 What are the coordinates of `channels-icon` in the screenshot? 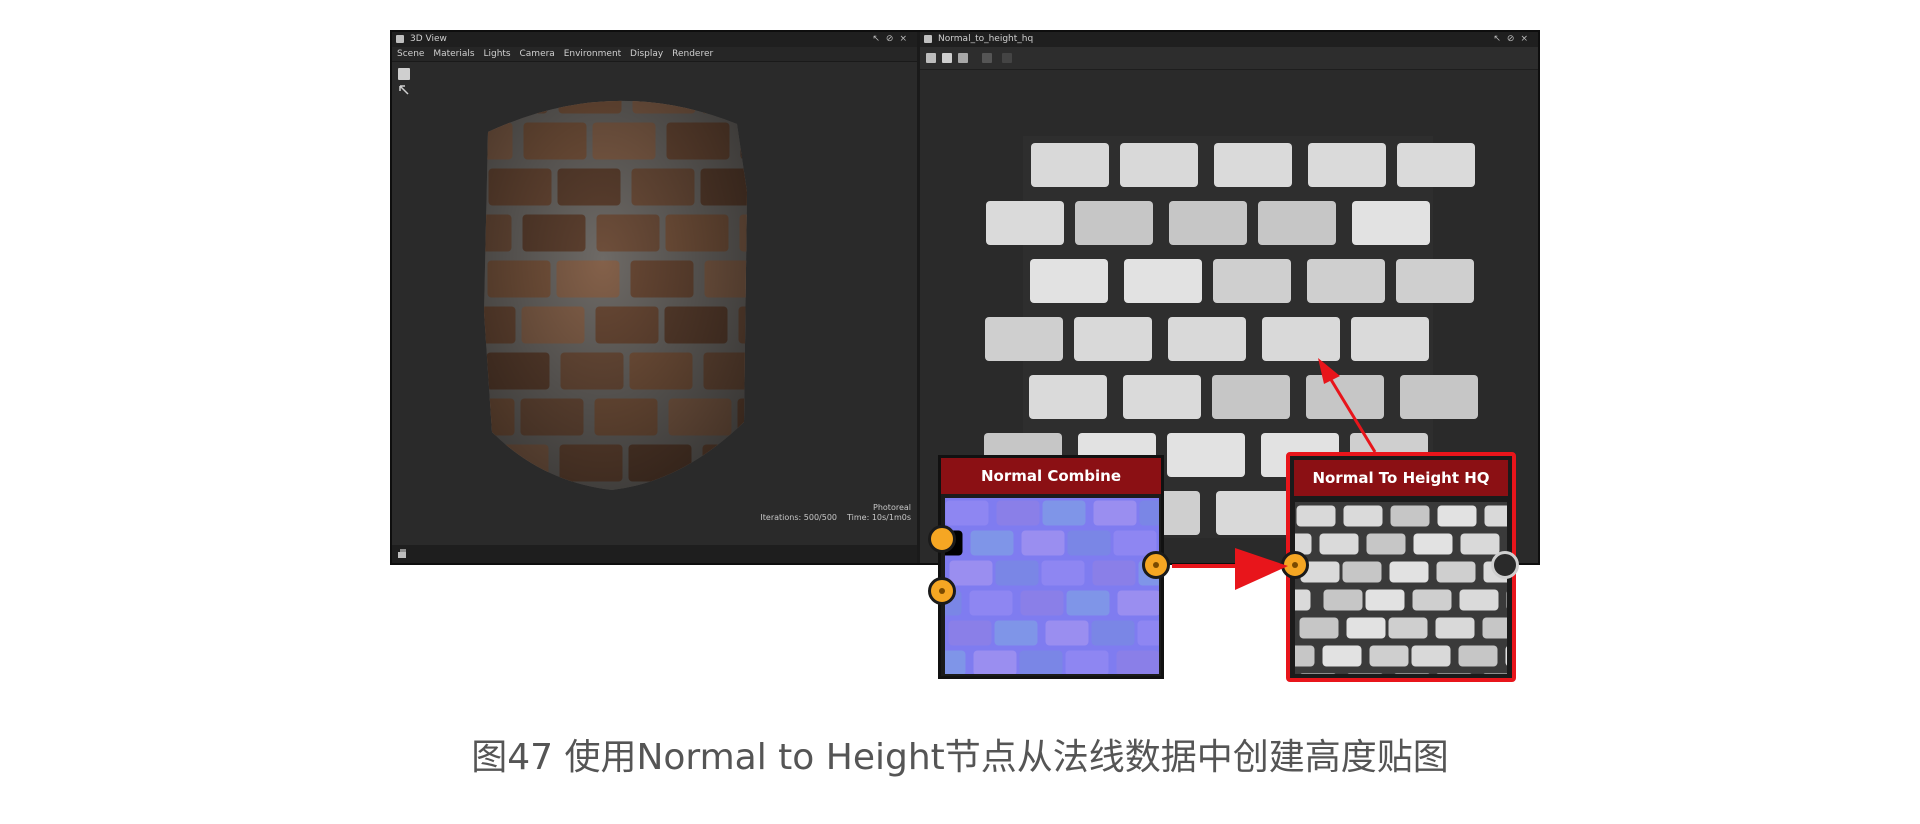 It's located at (931, 58).